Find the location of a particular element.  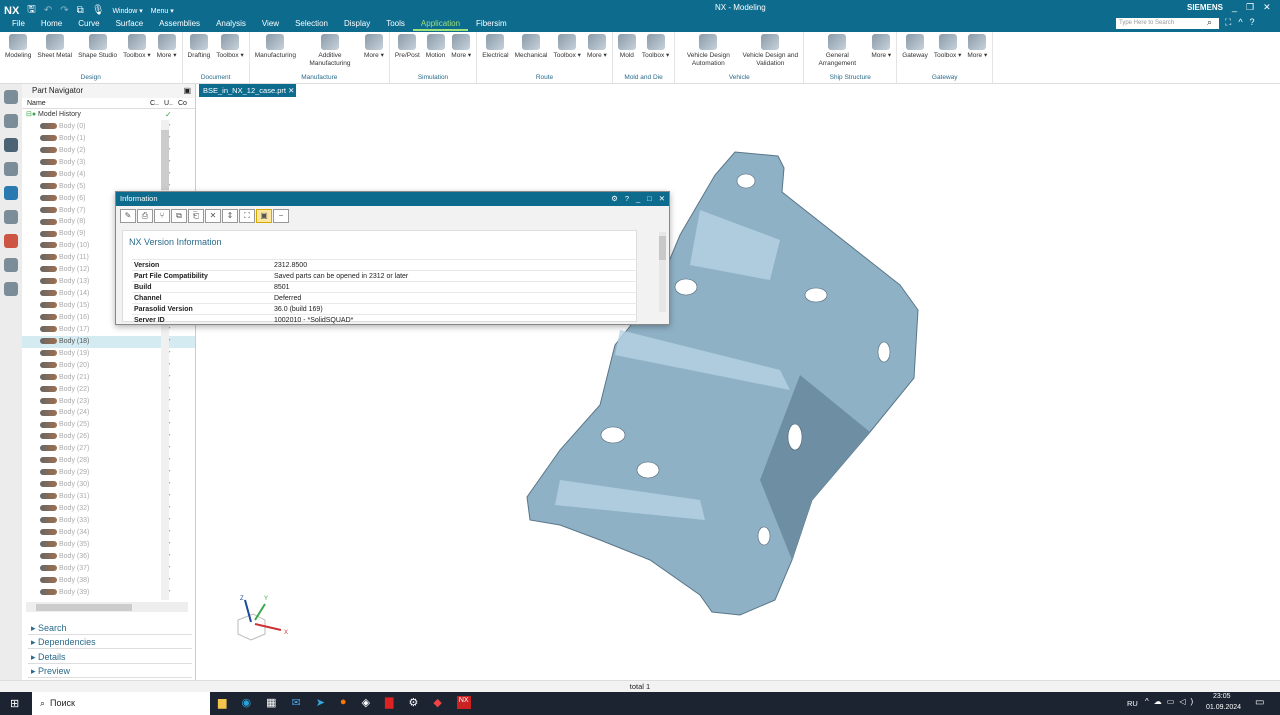

tree-node-body: Body (0)✓ is located at coordinates (108, 127).